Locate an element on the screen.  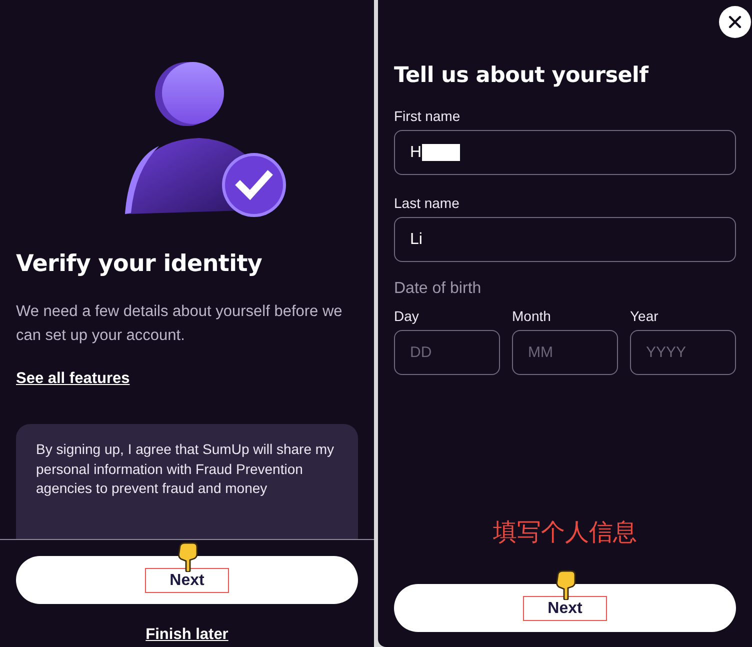
finish-later-link: Finish later is located at coordinates (187, 635).